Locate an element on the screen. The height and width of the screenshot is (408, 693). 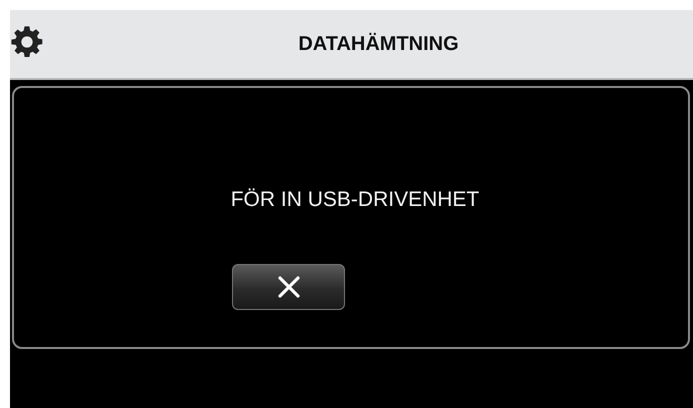
close-icon is located at coordinates (288, 287).